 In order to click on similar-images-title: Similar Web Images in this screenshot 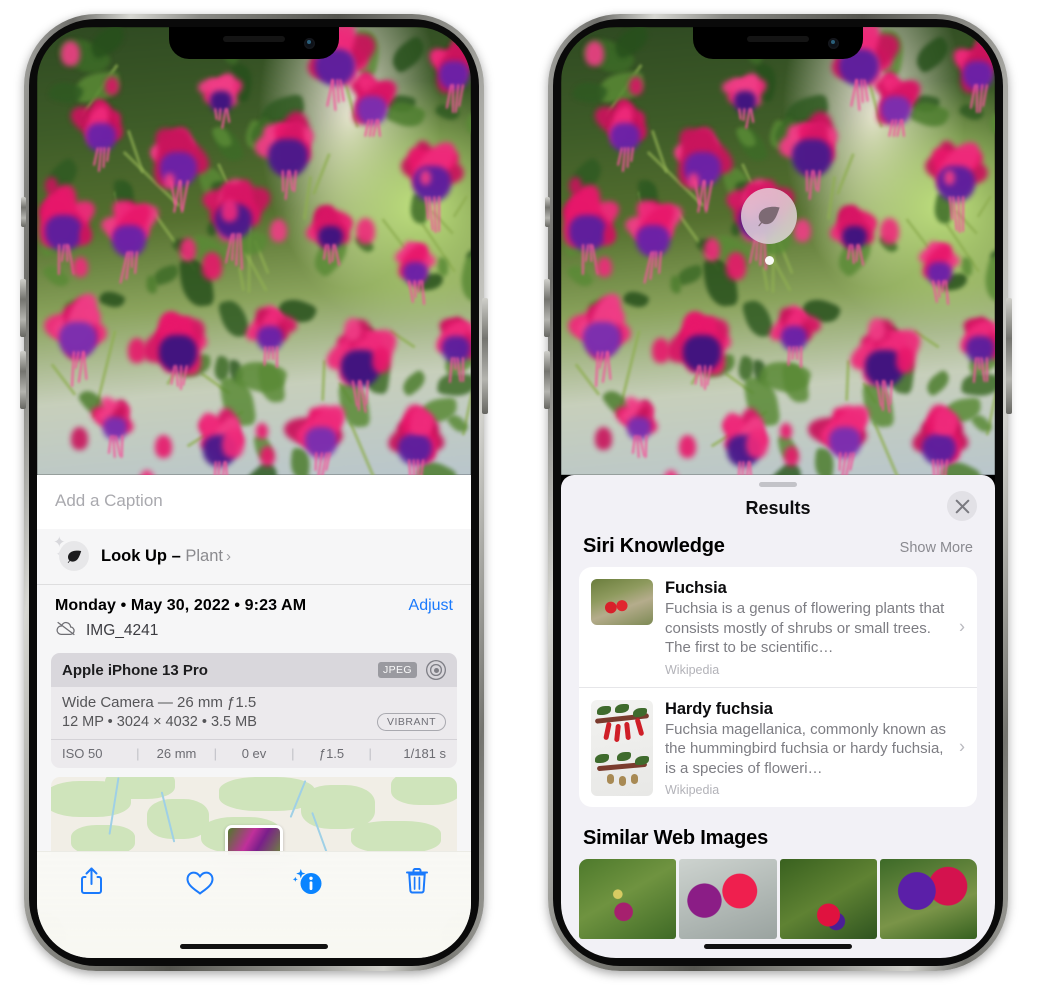, I will do `click(675, 838)`.